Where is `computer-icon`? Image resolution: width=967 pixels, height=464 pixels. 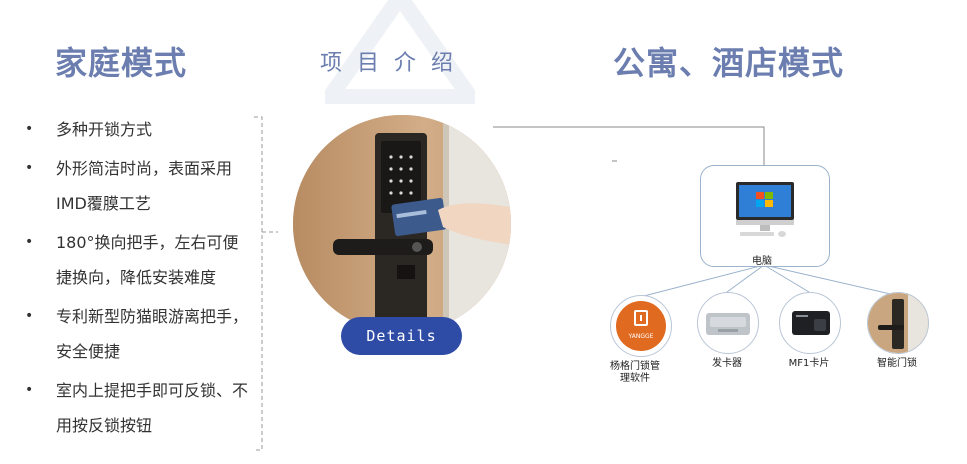 computer-icon is located at coordinates (765, 209).